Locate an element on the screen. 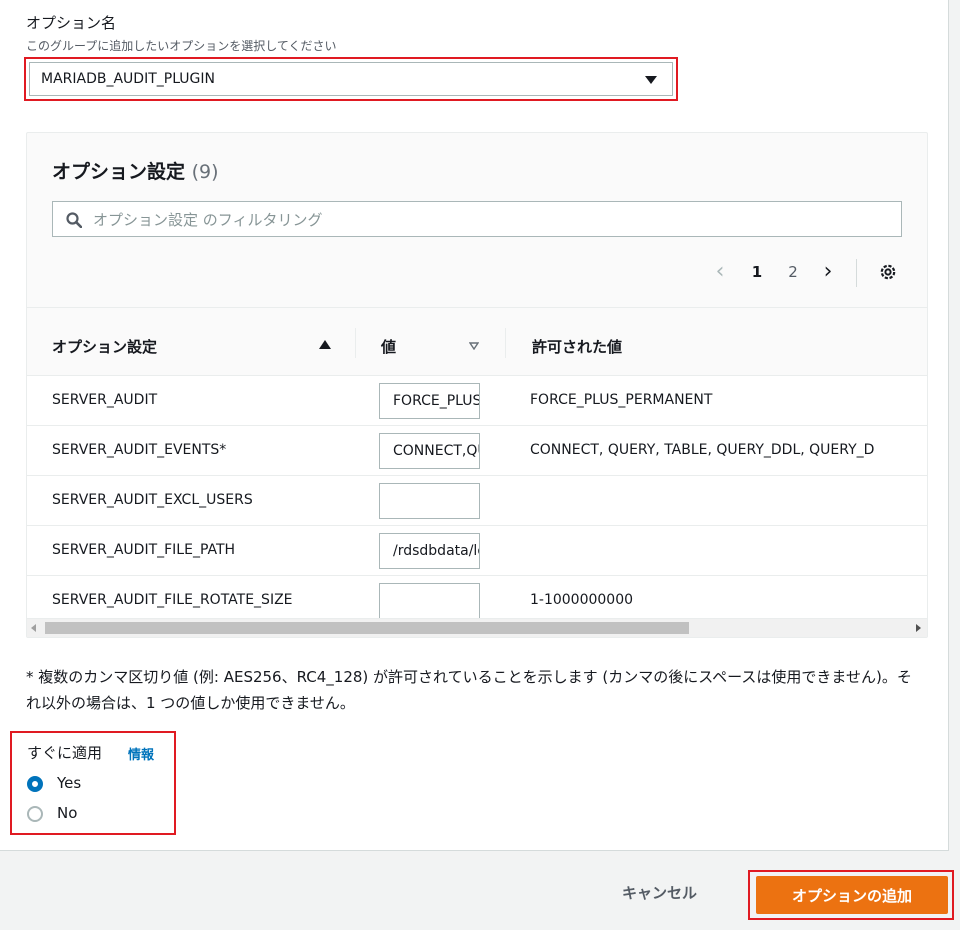  settings-title-text: オプション設定 is located at coordinates (119, 172).